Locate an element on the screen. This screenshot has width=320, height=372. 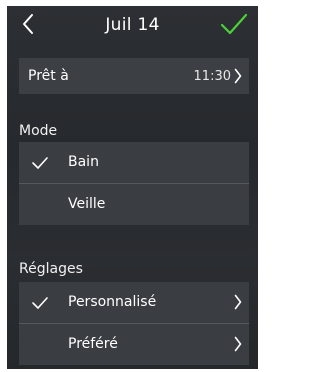
settings-option-label: Personnalisé is located at coordinates (112, 302).